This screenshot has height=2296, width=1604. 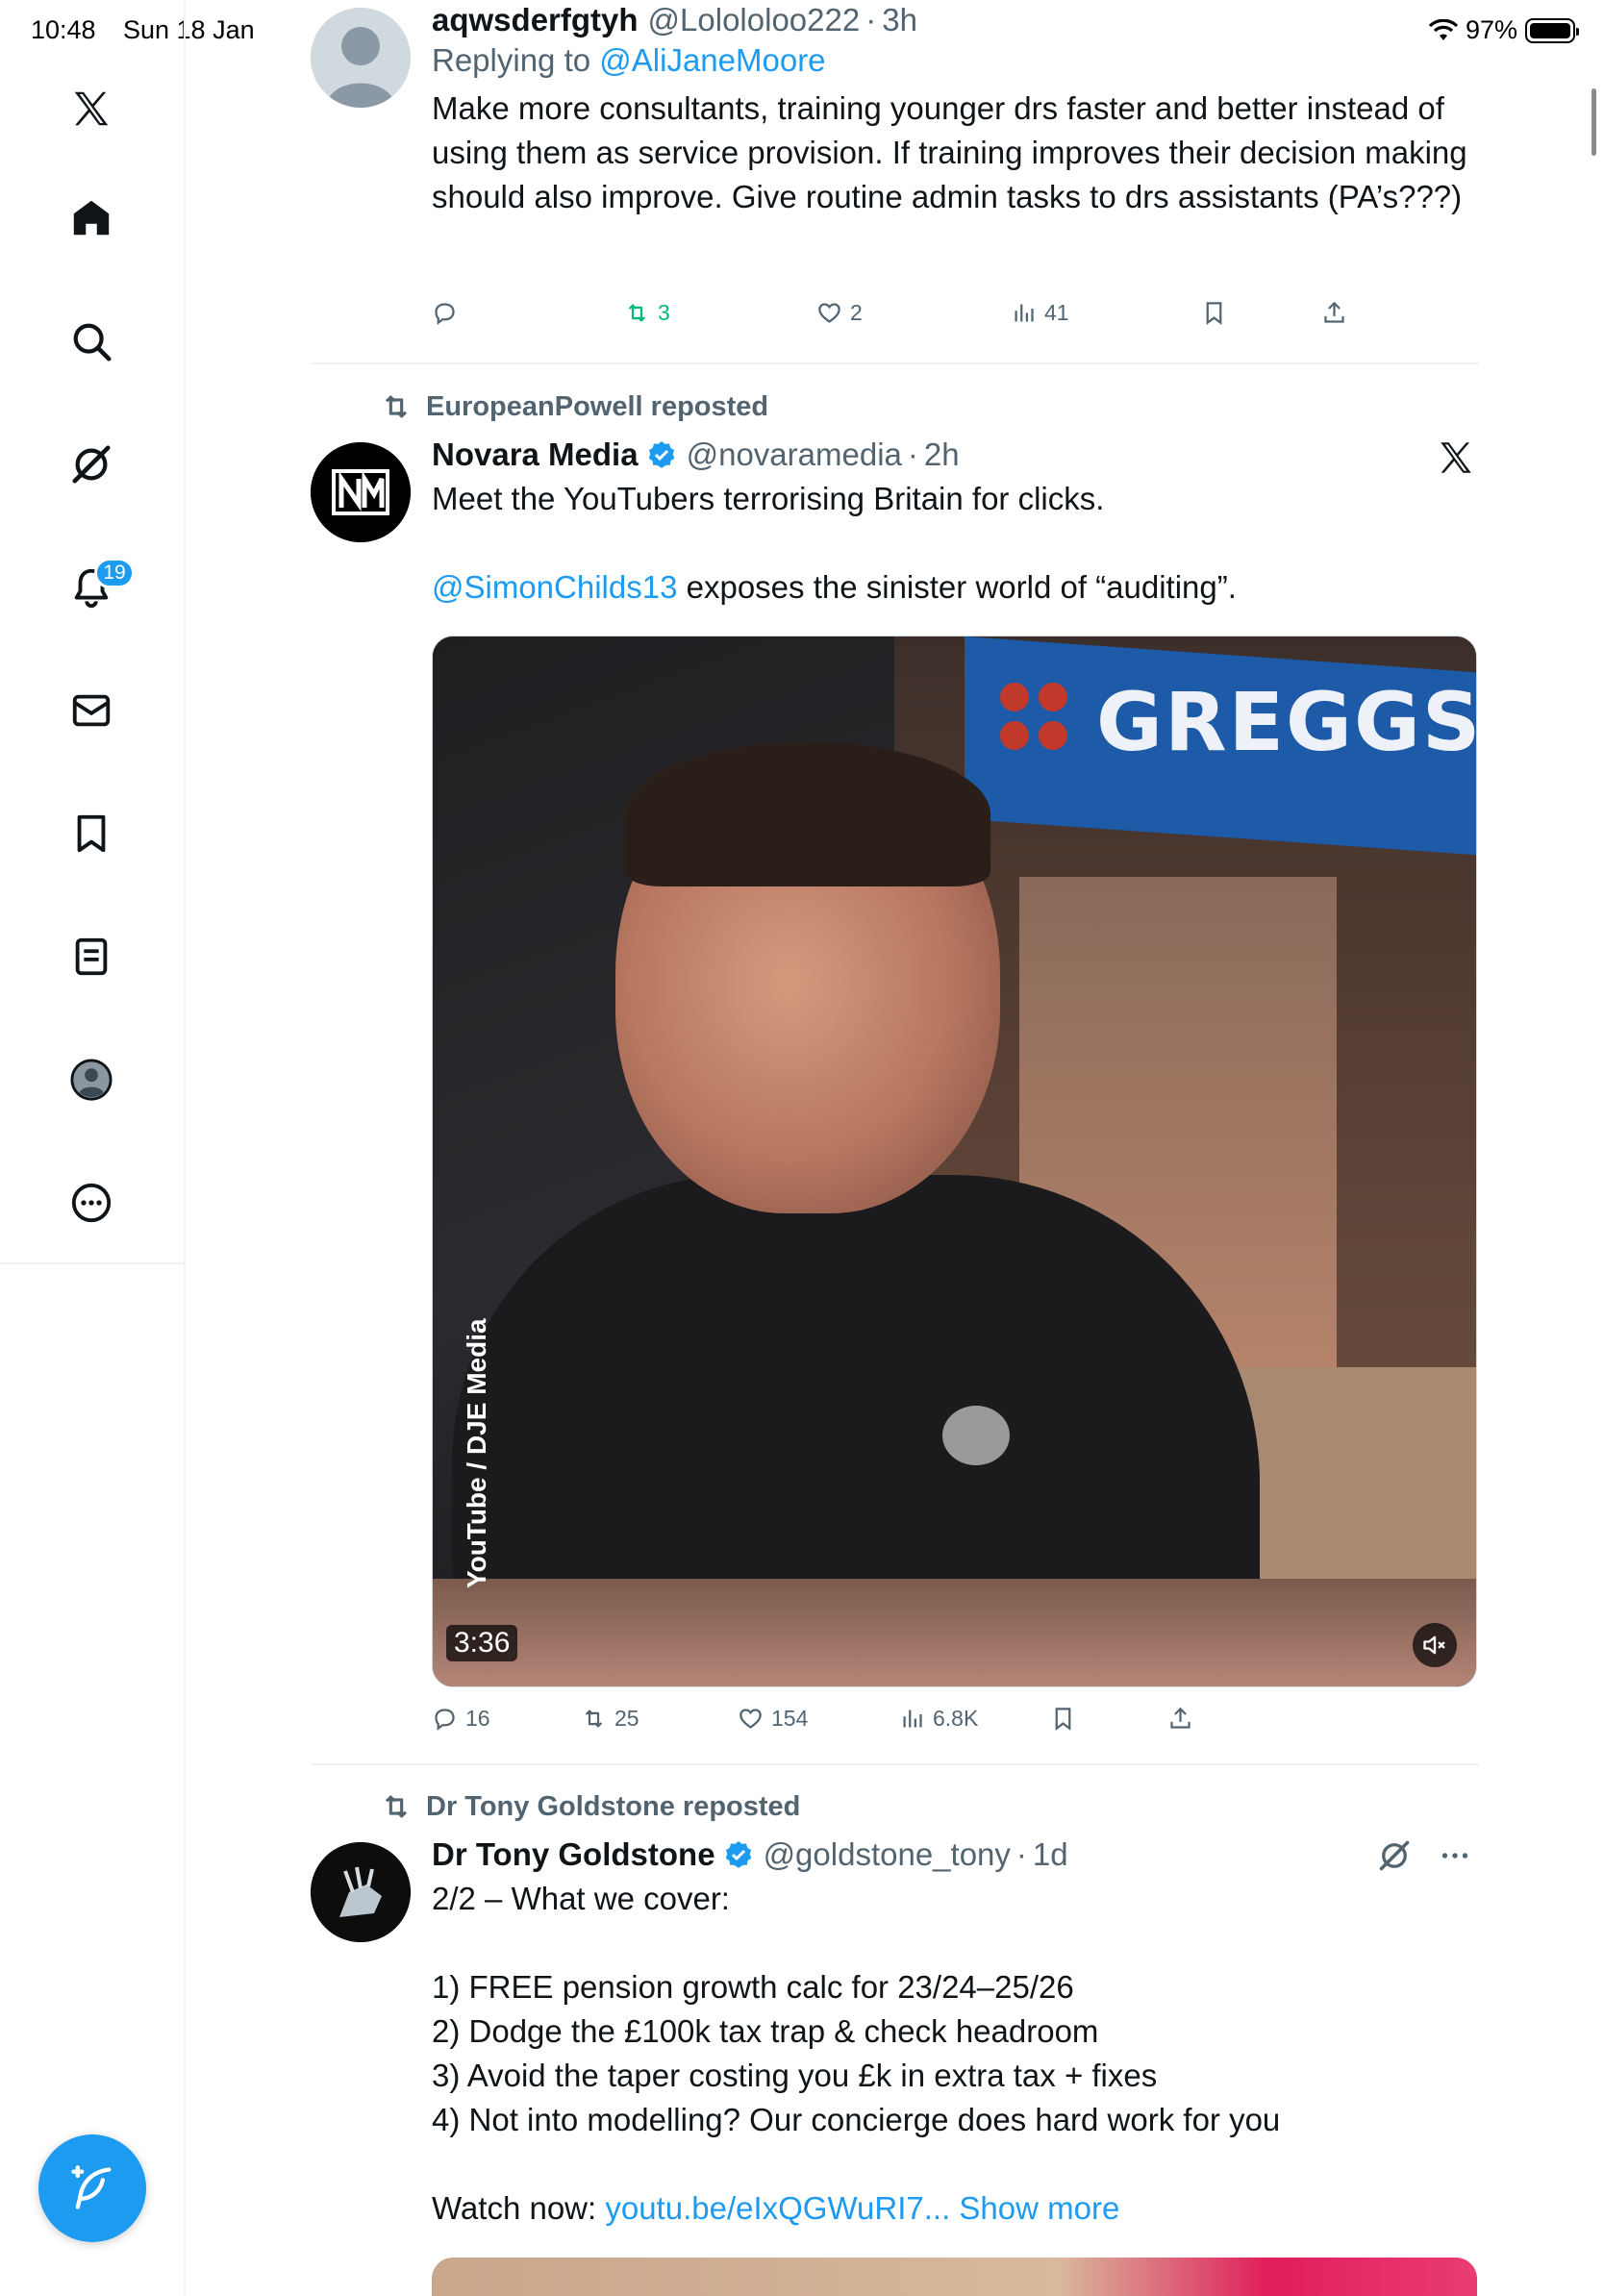 I want to click on reposted-by: Dr Tony Goldstone reposted, so click(x=613, y=1806).